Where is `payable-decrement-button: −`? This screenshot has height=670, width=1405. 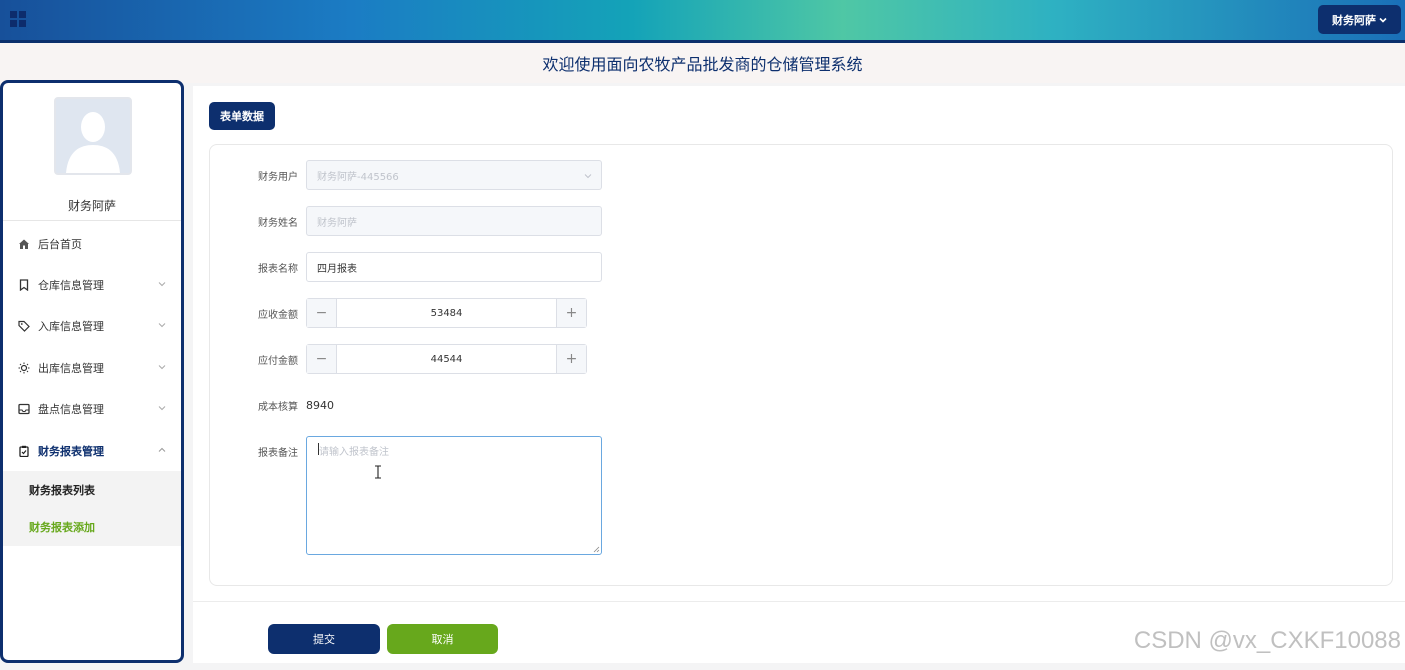 payable-decrement-button: − is located at coordinates (322, 359).